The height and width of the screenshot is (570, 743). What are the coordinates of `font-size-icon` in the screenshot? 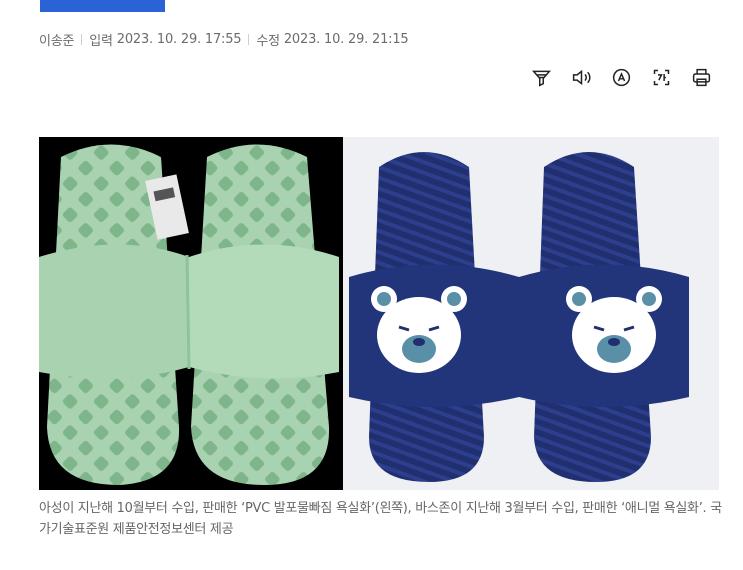 It's located at (621, 77).